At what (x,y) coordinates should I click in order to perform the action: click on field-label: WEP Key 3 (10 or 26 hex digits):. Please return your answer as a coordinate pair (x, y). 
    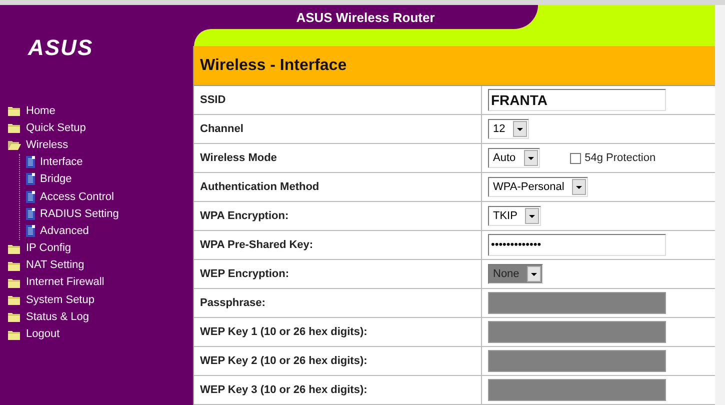
    Looking at the image, I should click on (338, 390).